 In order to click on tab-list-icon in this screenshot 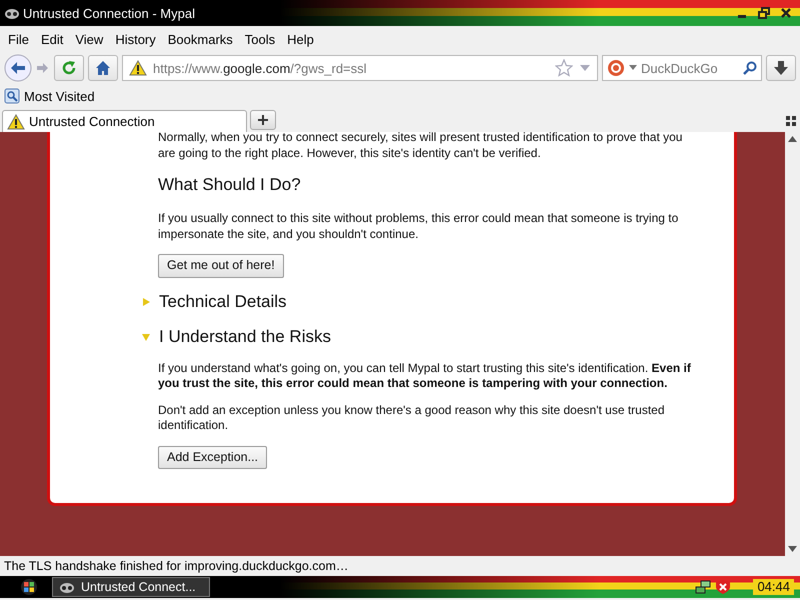, I will do `click(791, 121)`.